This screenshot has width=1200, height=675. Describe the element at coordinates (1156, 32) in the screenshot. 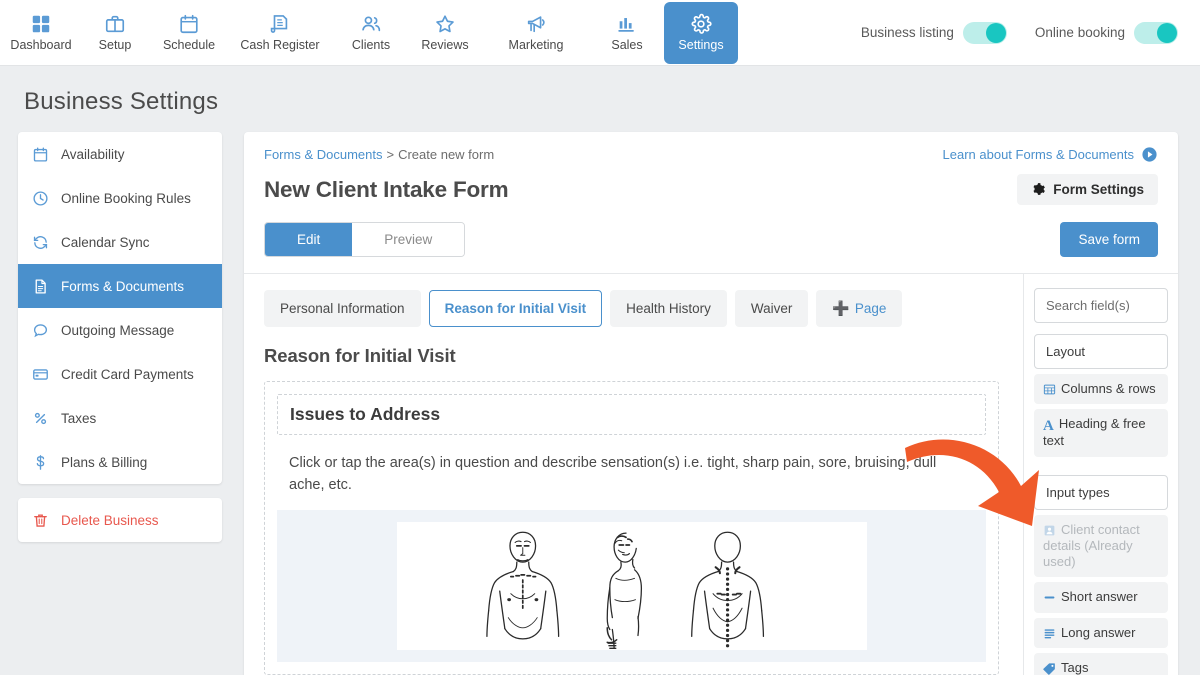

I see `online-booking-switch` at that location.